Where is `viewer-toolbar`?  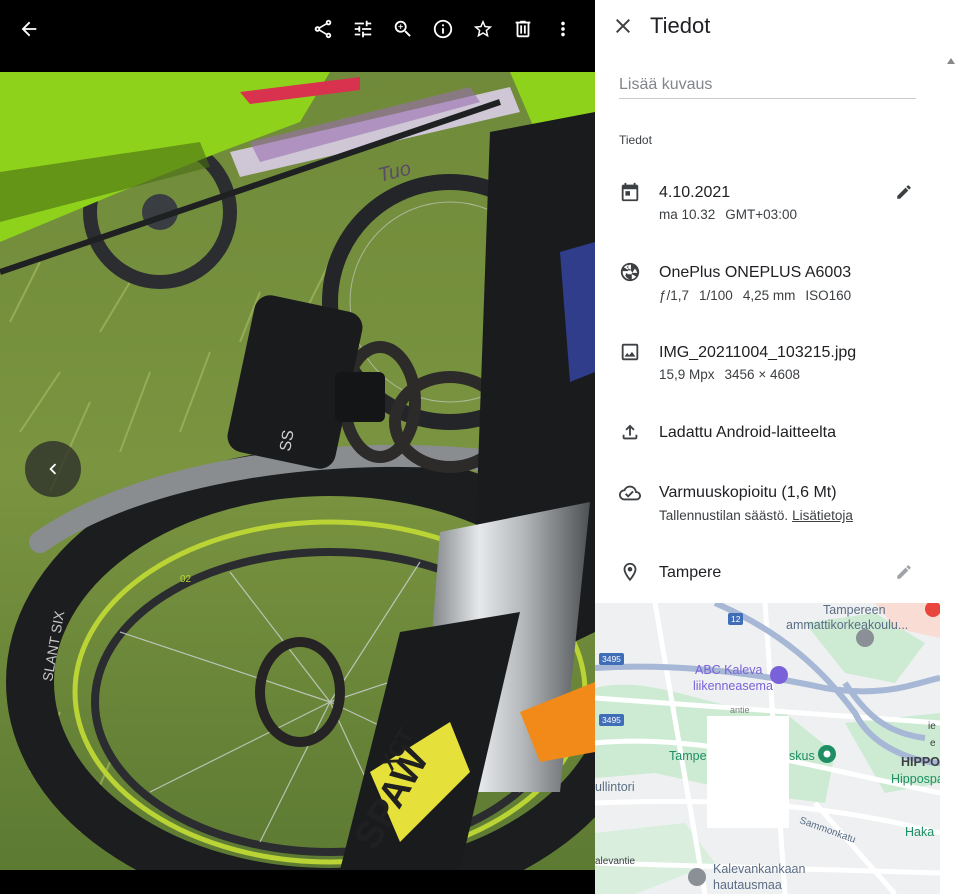
viewer-toolbar is located at coordinates (297, 30).